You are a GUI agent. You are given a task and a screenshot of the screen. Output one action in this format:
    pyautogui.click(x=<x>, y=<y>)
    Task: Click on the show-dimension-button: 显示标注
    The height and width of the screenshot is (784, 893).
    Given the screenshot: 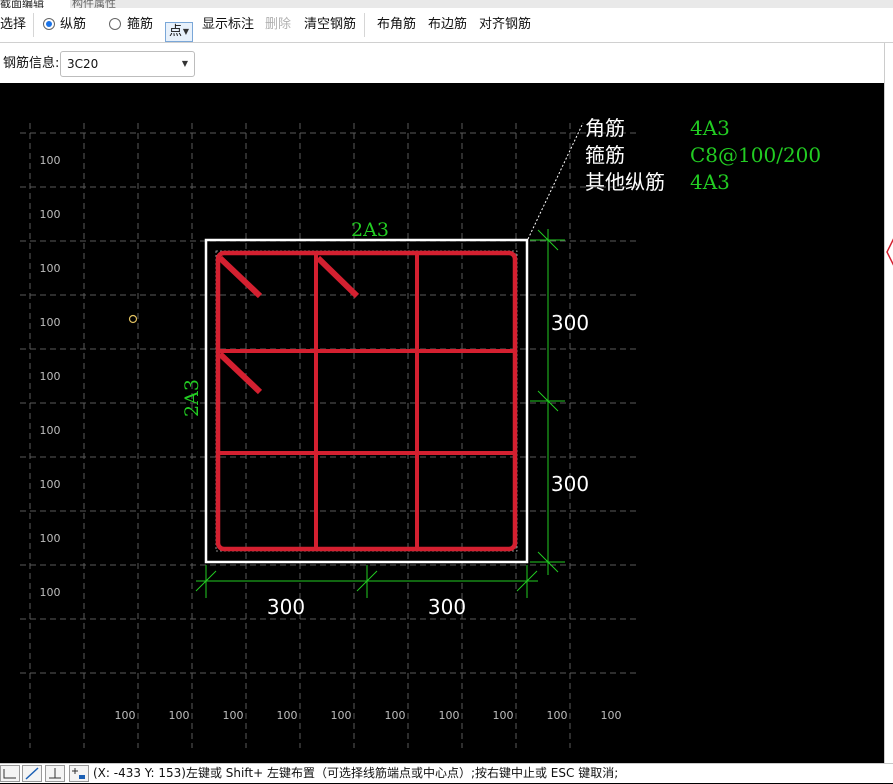 What is the action you would take?
    pyautogui.click(x=228, y=25)
    